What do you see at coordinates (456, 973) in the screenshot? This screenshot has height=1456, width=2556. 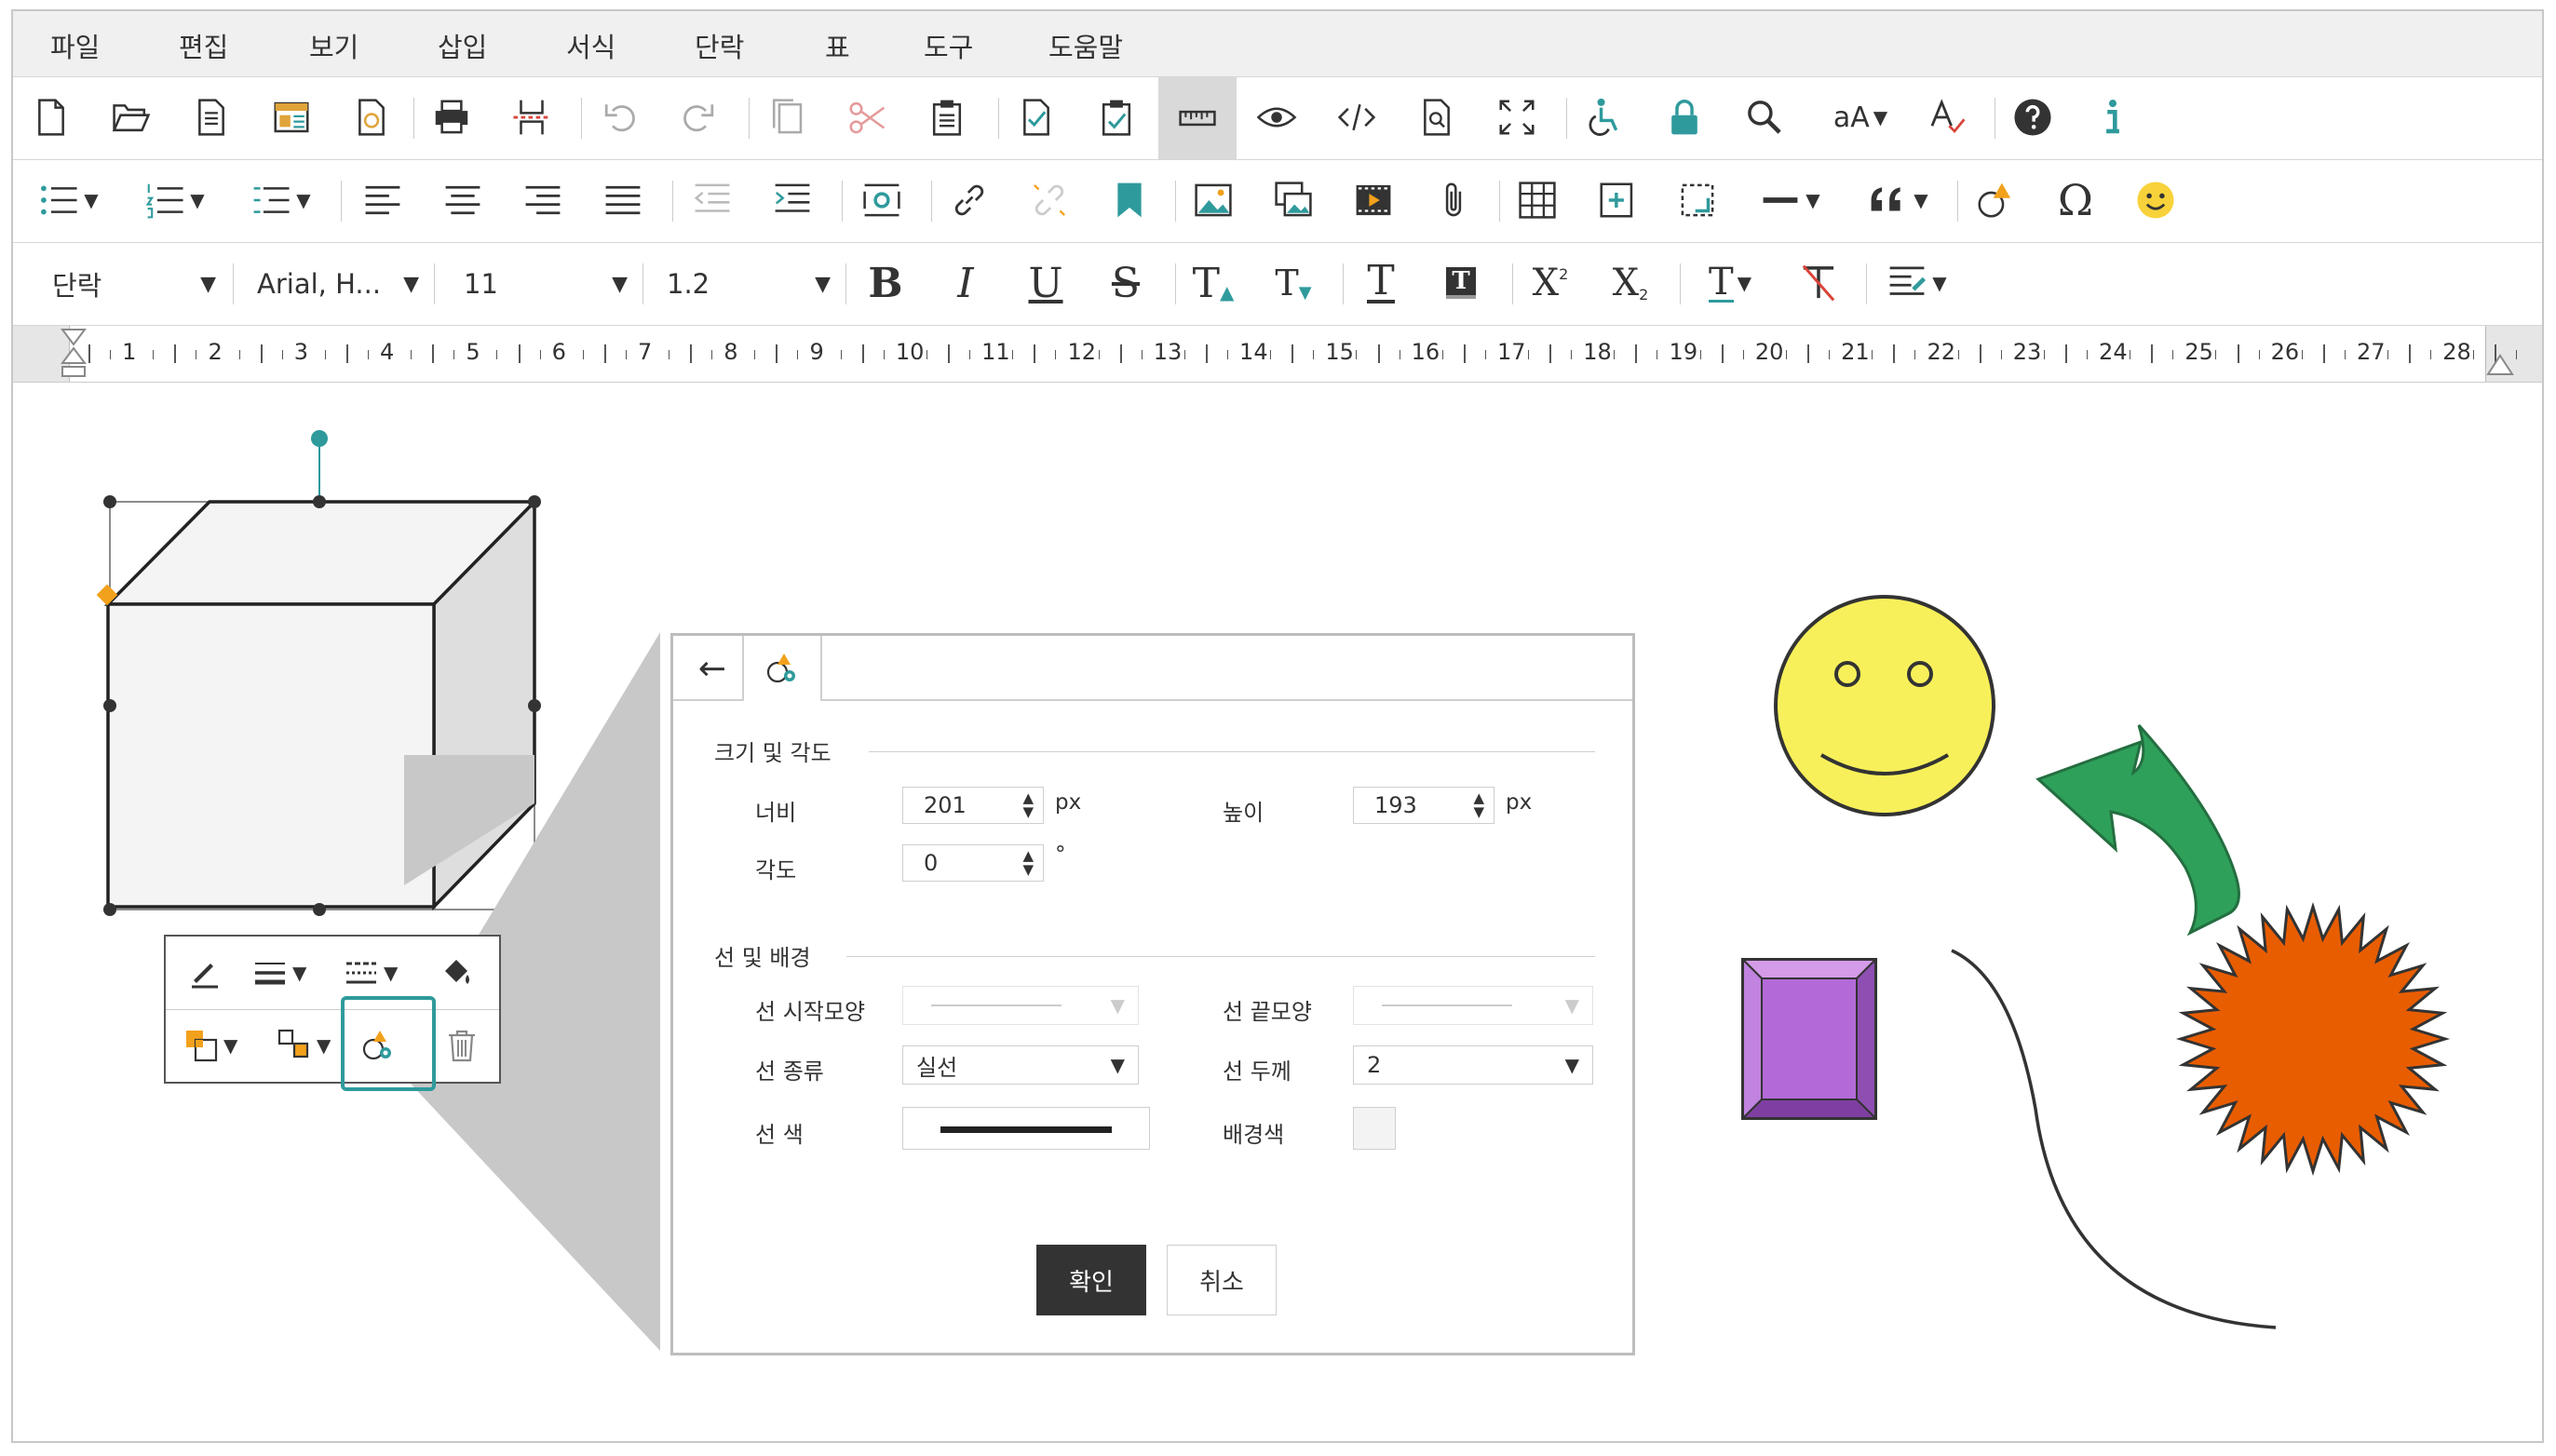 I see `fill-bucket-icon` at bounding box center [456, 973].